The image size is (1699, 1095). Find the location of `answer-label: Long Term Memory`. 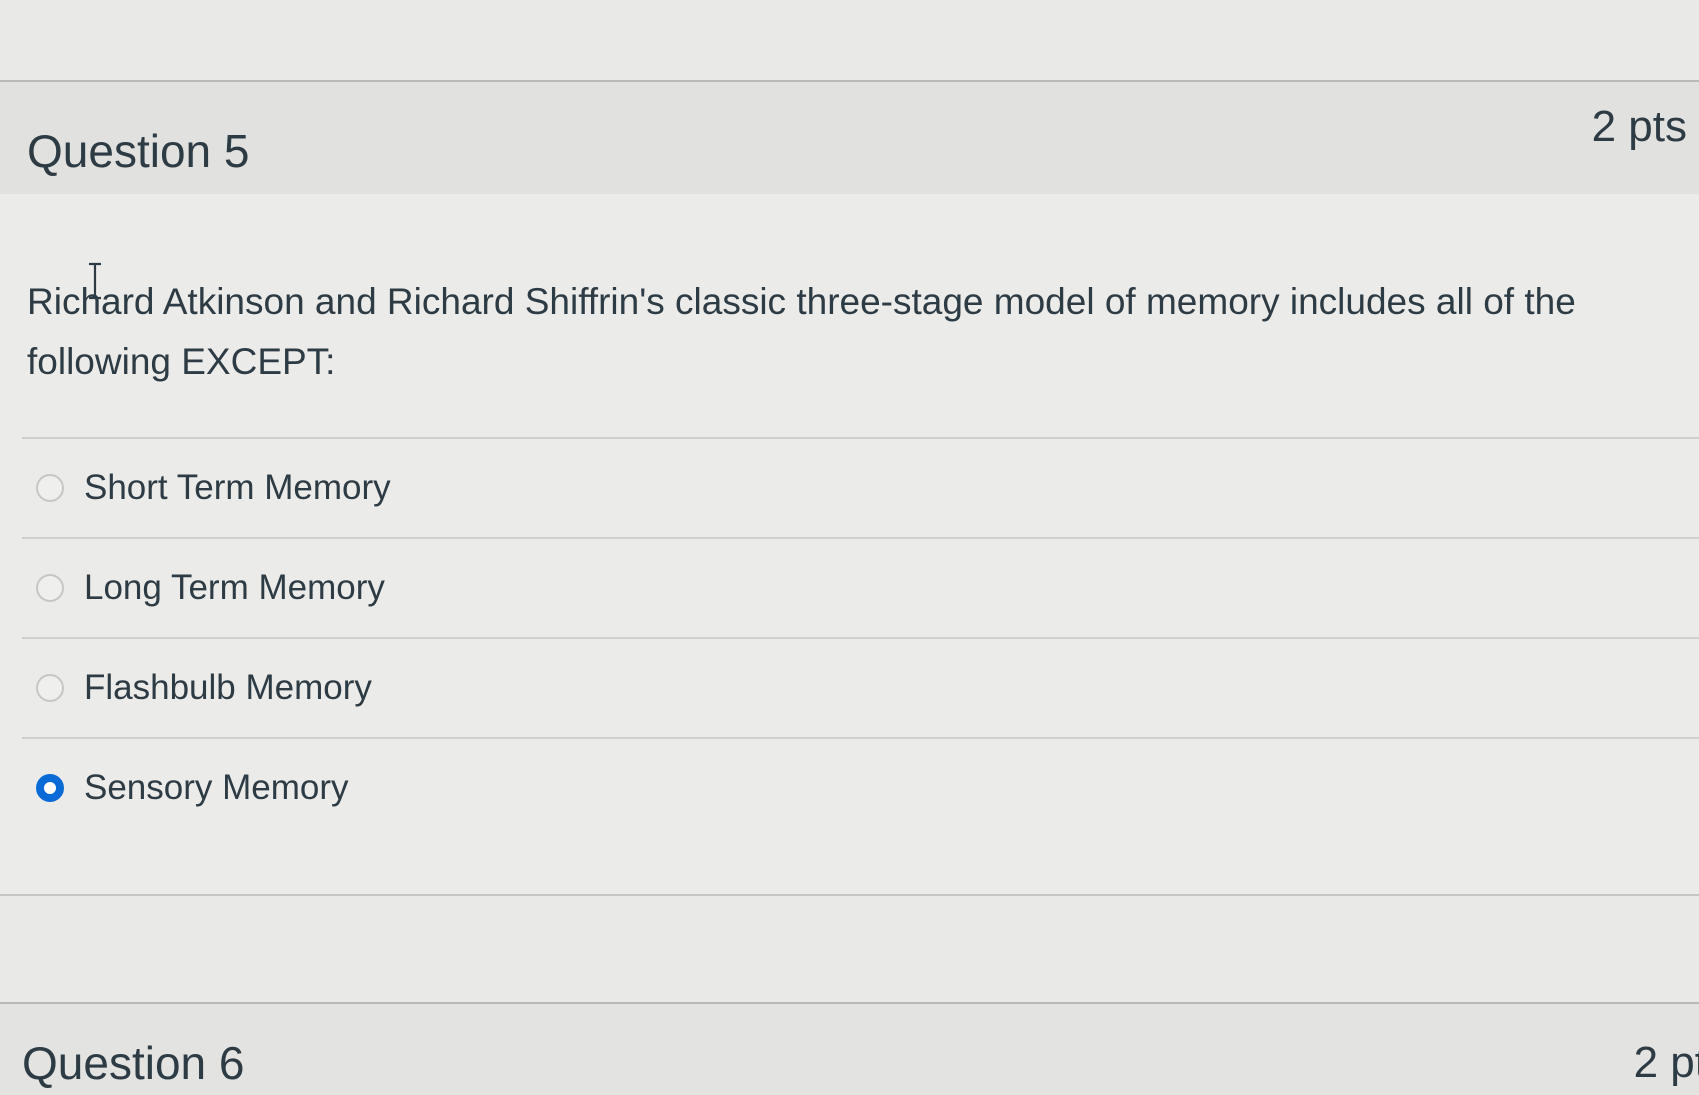

answer-label: Long Term Memory is located at coordinates (234, 588).